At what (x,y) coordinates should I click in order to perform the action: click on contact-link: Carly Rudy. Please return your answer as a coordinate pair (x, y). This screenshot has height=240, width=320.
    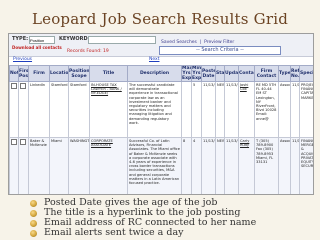
    Looking at the image, I should click on (246, 165).